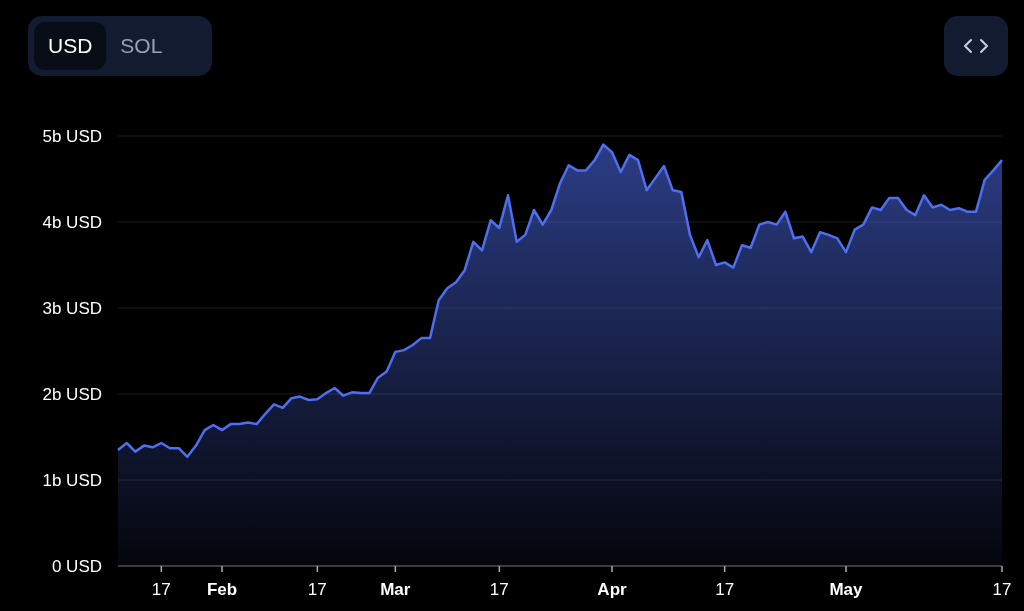 This screenshot has width=1024, height=611. What do you see at coordinates (846, 589) in the screenshot?
I see `x-axis-label: May` at bounding box center [846, 589].